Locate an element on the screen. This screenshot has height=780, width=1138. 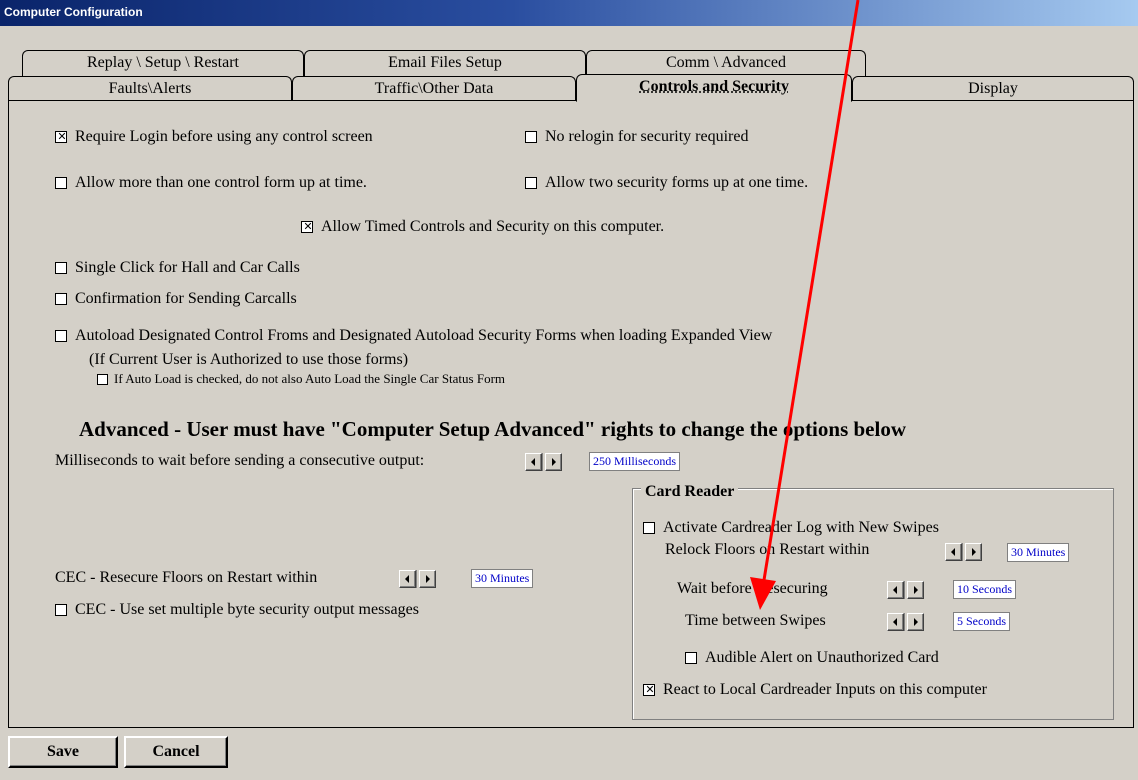
tab-display: Display is located at coordinates (993, 88).